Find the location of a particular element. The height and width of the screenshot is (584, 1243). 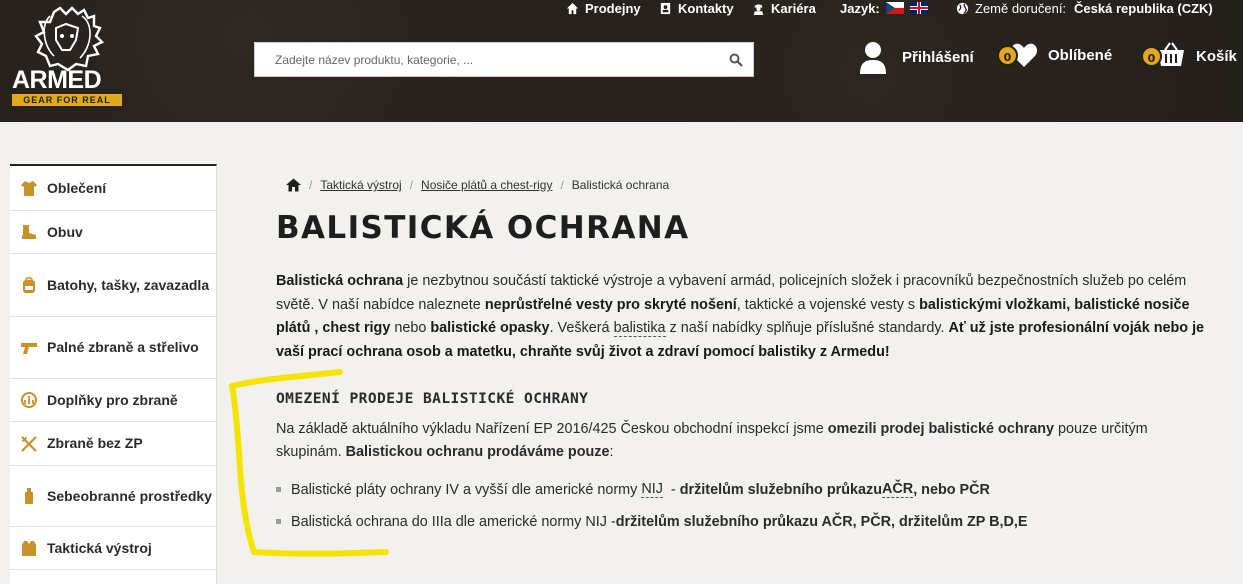

sidebar-item-label: Oblečení is located at coordinates (77, 187).